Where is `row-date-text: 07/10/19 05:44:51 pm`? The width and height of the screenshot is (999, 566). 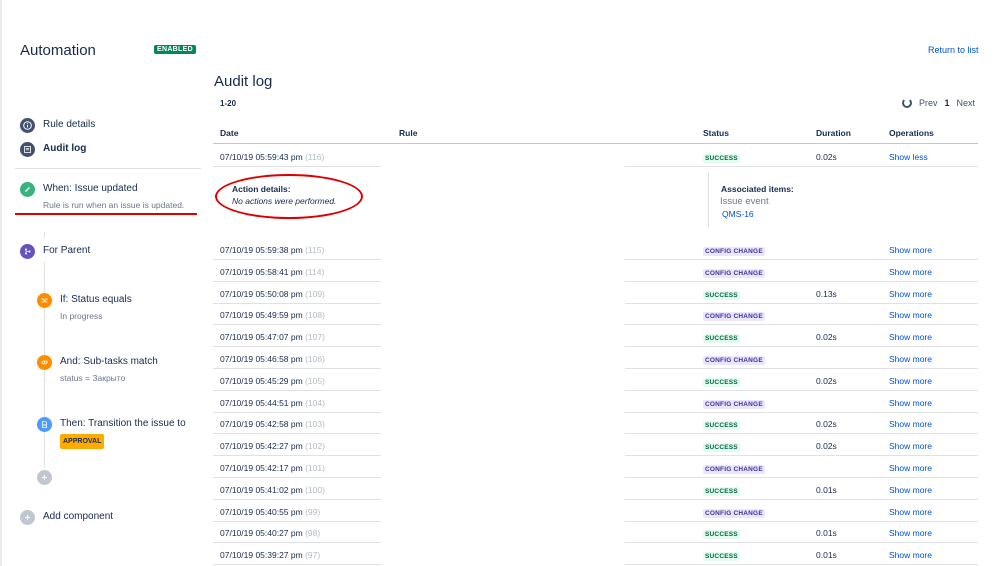 row-date-text: 07/10/19 05:44:51 pm is located at coordinates (261, 402).